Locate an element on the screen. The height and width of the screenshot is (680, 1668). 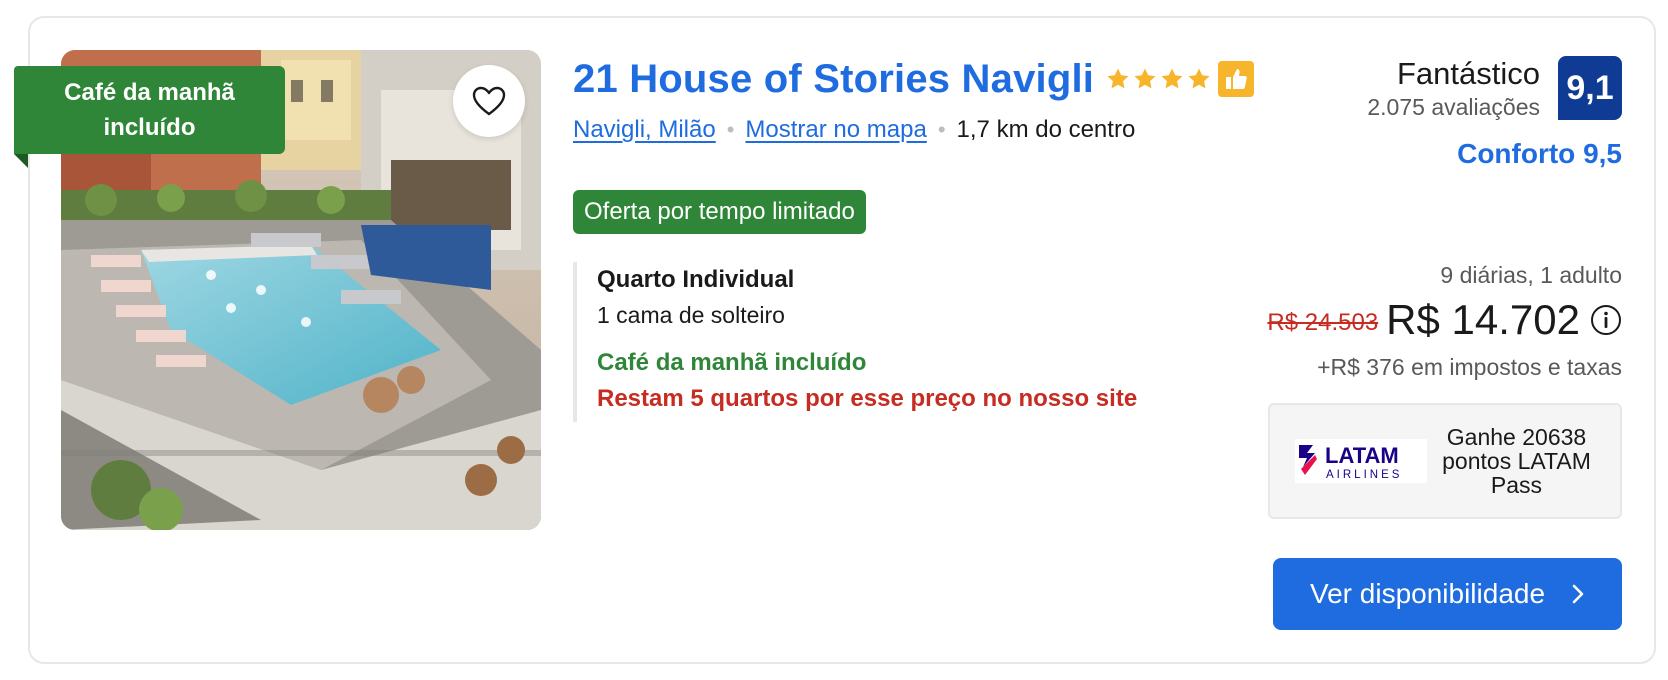
taxes-and-fees: +R$ 376 em impostos e taxas is located at coordinates (1469, 367).